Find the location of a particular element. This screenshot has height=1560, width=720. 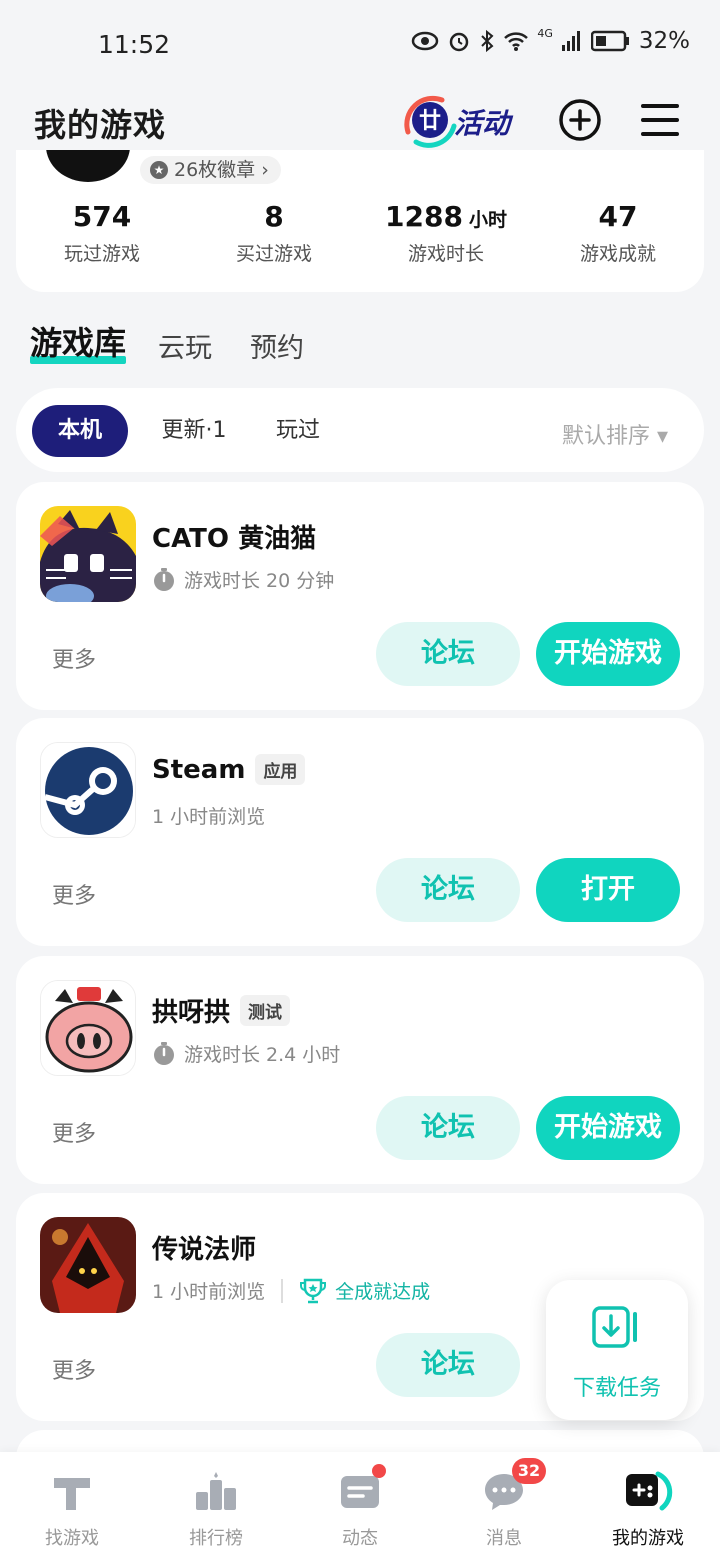

stat-bought-games: 8 买过游戏 is located at coordinates (274, 233).